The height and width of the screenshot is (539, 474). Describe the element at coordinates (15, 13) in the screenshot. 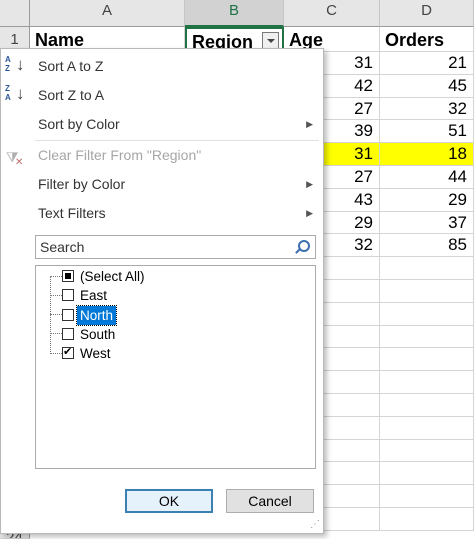

I see `corner-select-all` at that location.